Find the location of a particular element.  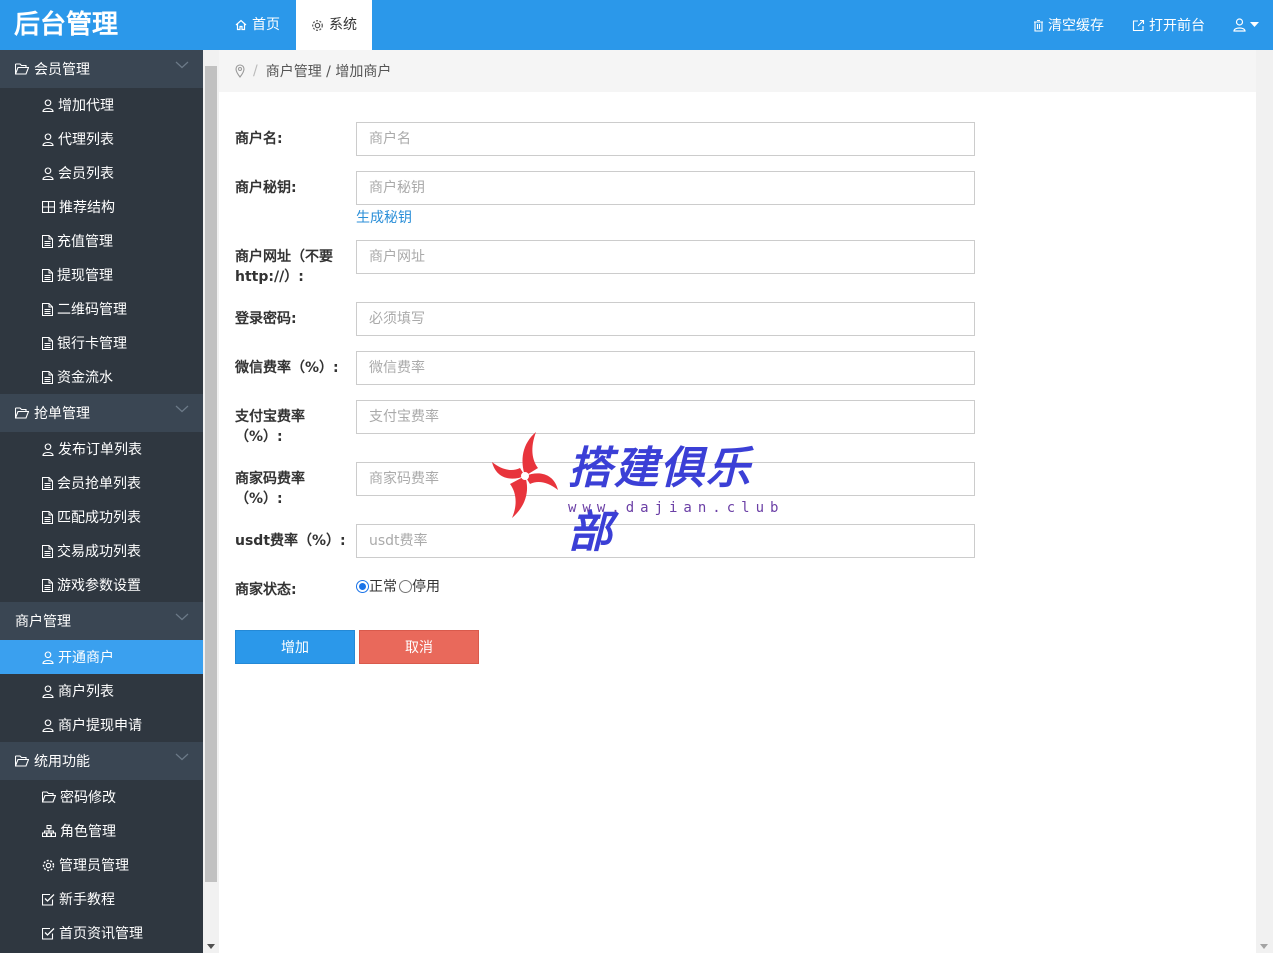

merchant-code-rate-label: 商家码费率 （%）: is located at coordinates (292, 489).